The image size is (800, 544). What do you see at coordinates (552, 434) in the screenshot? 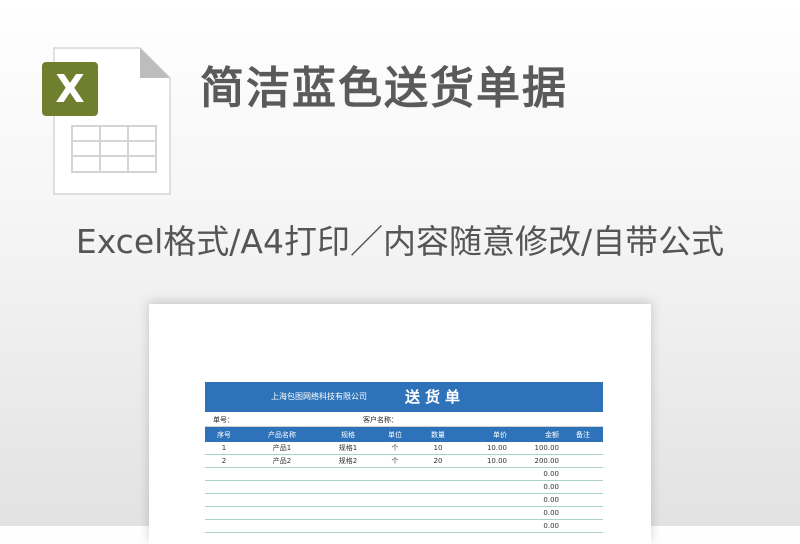
I see `col-amount: 金额` at bounding box center [552, 434].